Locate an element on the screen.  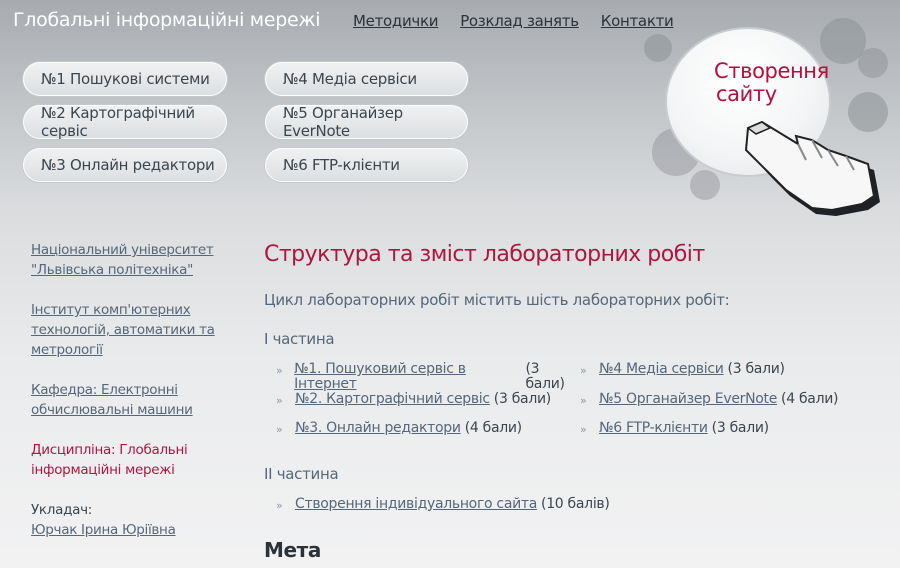
sidebar-author-label: Укладач: is located at coordinates (62, 510).